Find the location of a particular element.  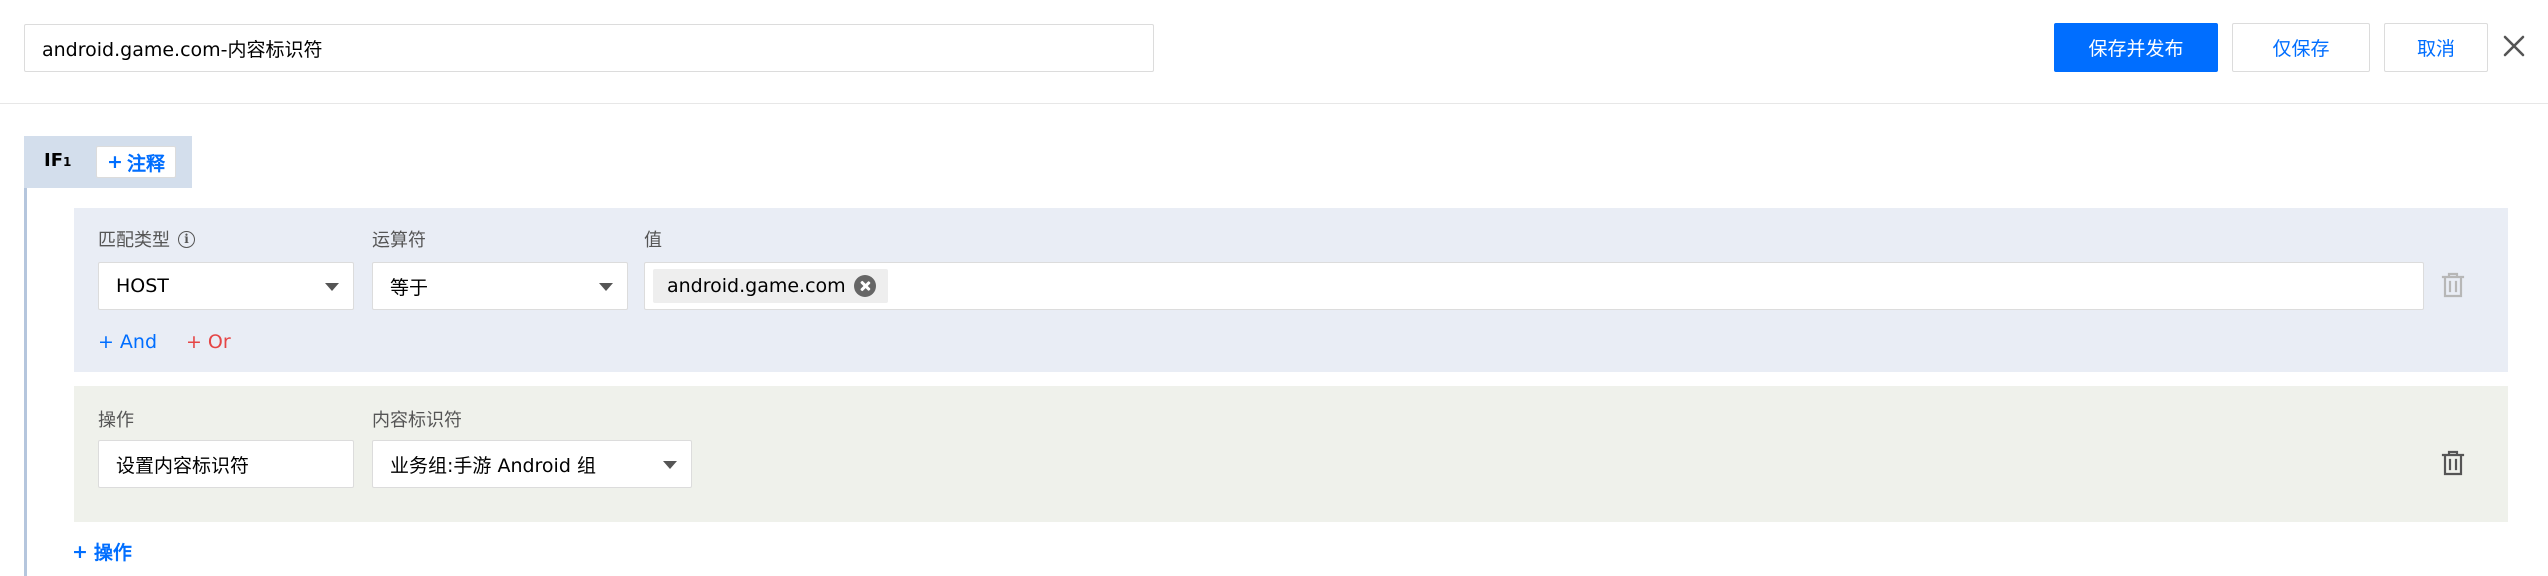

operator-value: 等于 is located at coordinates (409, 287).